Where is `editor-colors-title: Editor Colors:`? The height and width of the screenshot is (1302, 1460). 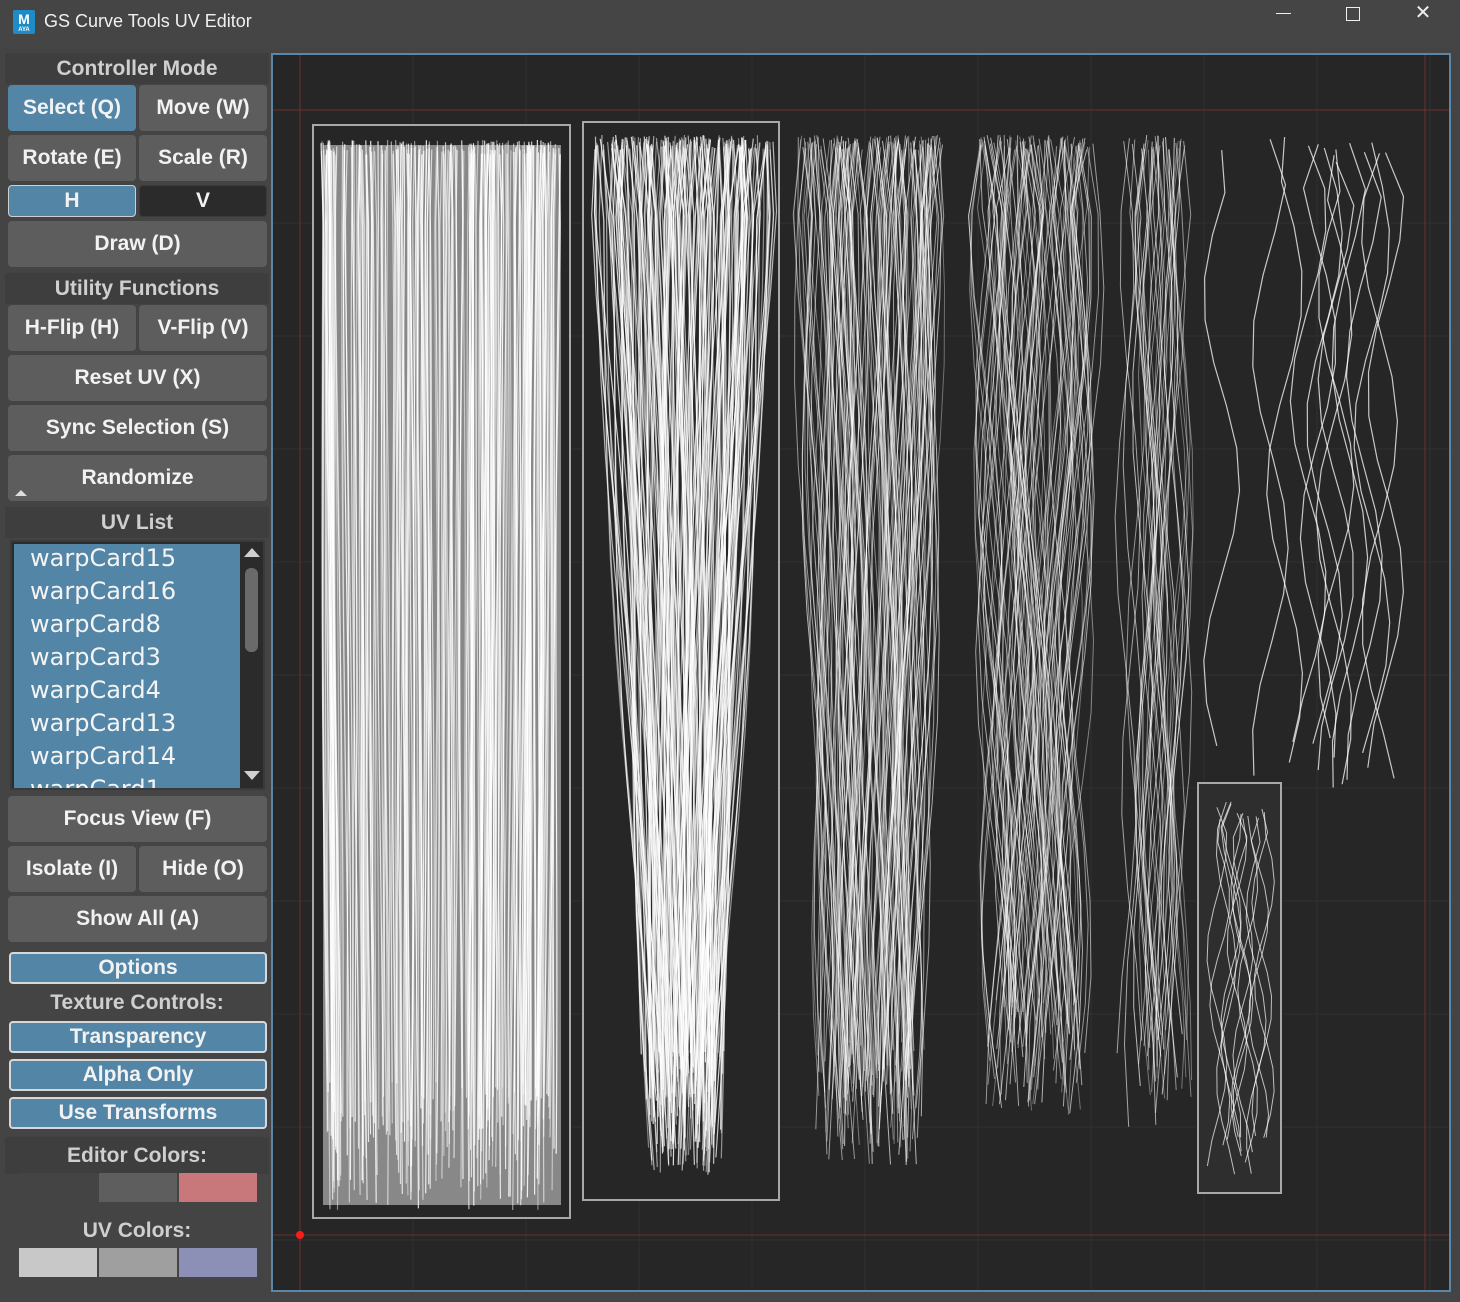
editor-colors-title: Editor Colors: is located at coordinates (137, 1155).